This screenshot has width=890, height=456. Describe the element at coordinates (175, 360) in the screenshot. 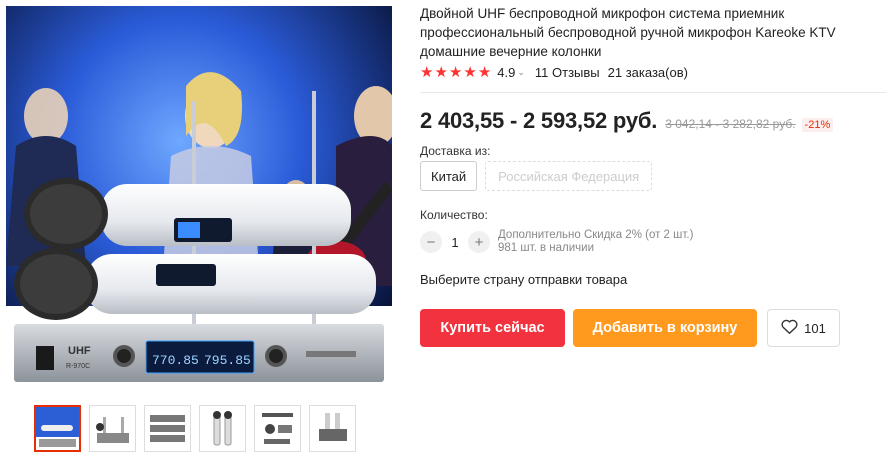

I see `freq-a-text: 770.85` at that location.